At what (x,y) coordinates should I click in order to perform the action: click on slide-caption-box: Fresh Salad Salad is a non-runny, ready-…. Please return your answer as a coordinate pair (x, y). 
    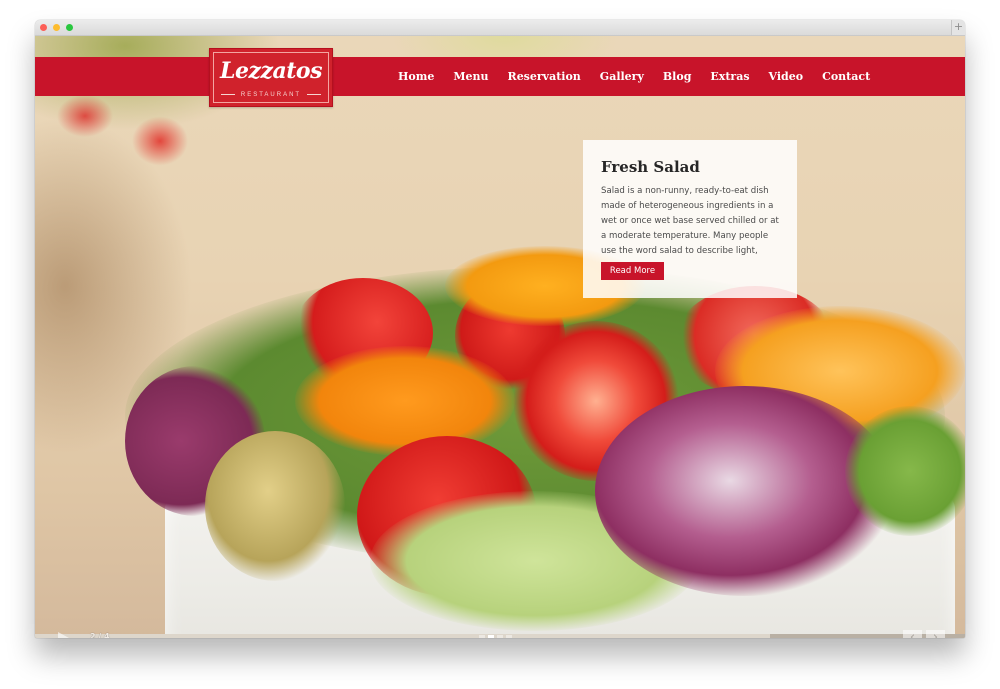
    Looking at the image, I should click on (690, 219).